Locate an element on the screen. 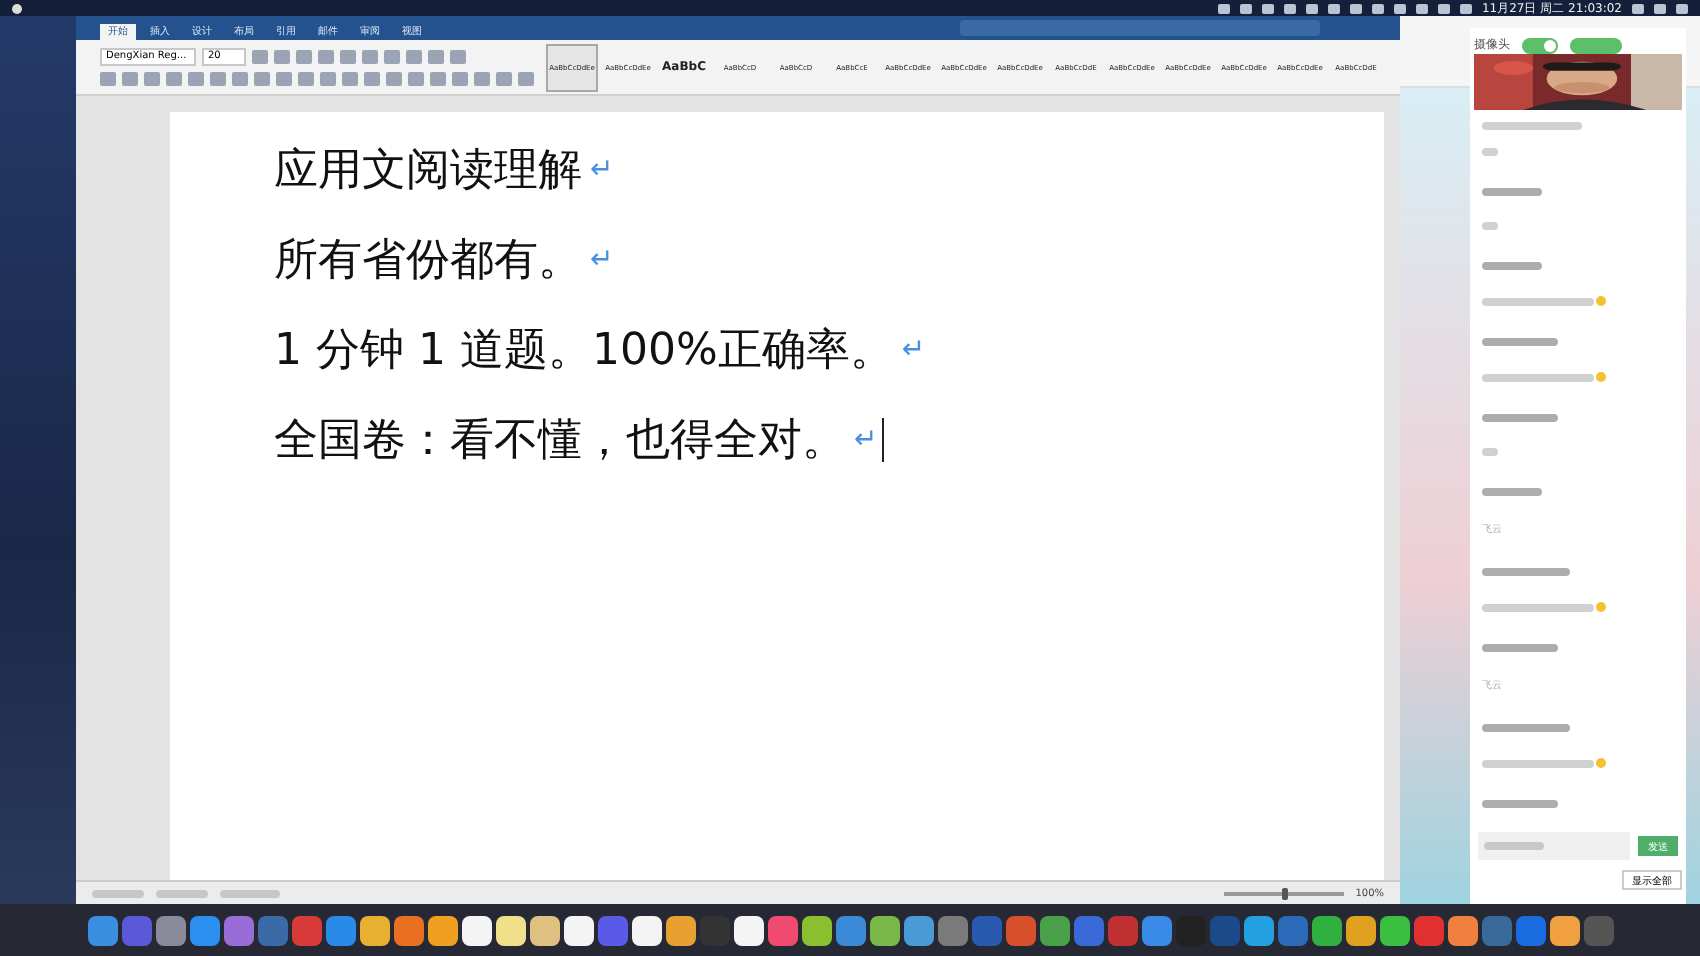 Image resolution: width=1700 pixels, height=956 pixels. action-button is located at coordinates (1596, 45).